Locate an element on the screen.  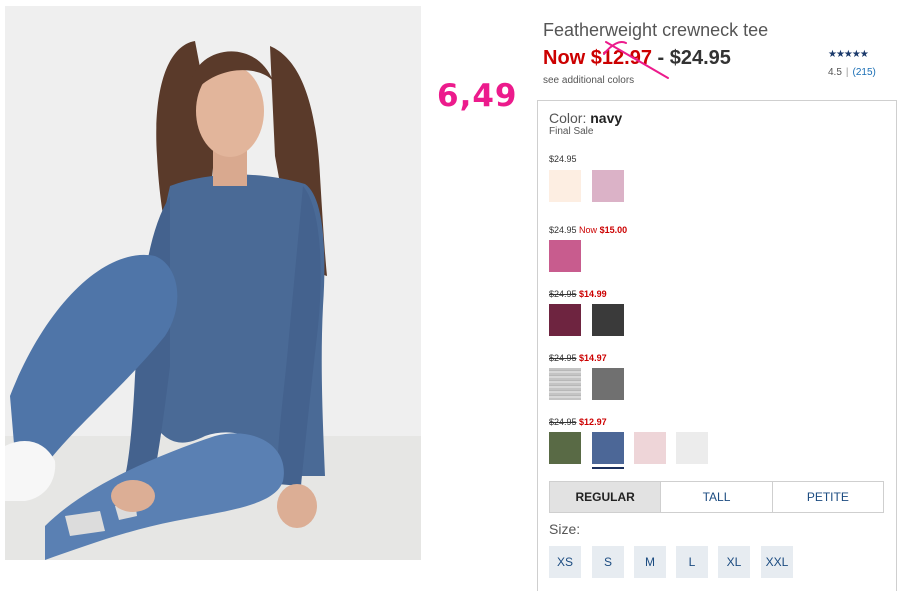
size-button-m: M is located at coordinates (650, 562).